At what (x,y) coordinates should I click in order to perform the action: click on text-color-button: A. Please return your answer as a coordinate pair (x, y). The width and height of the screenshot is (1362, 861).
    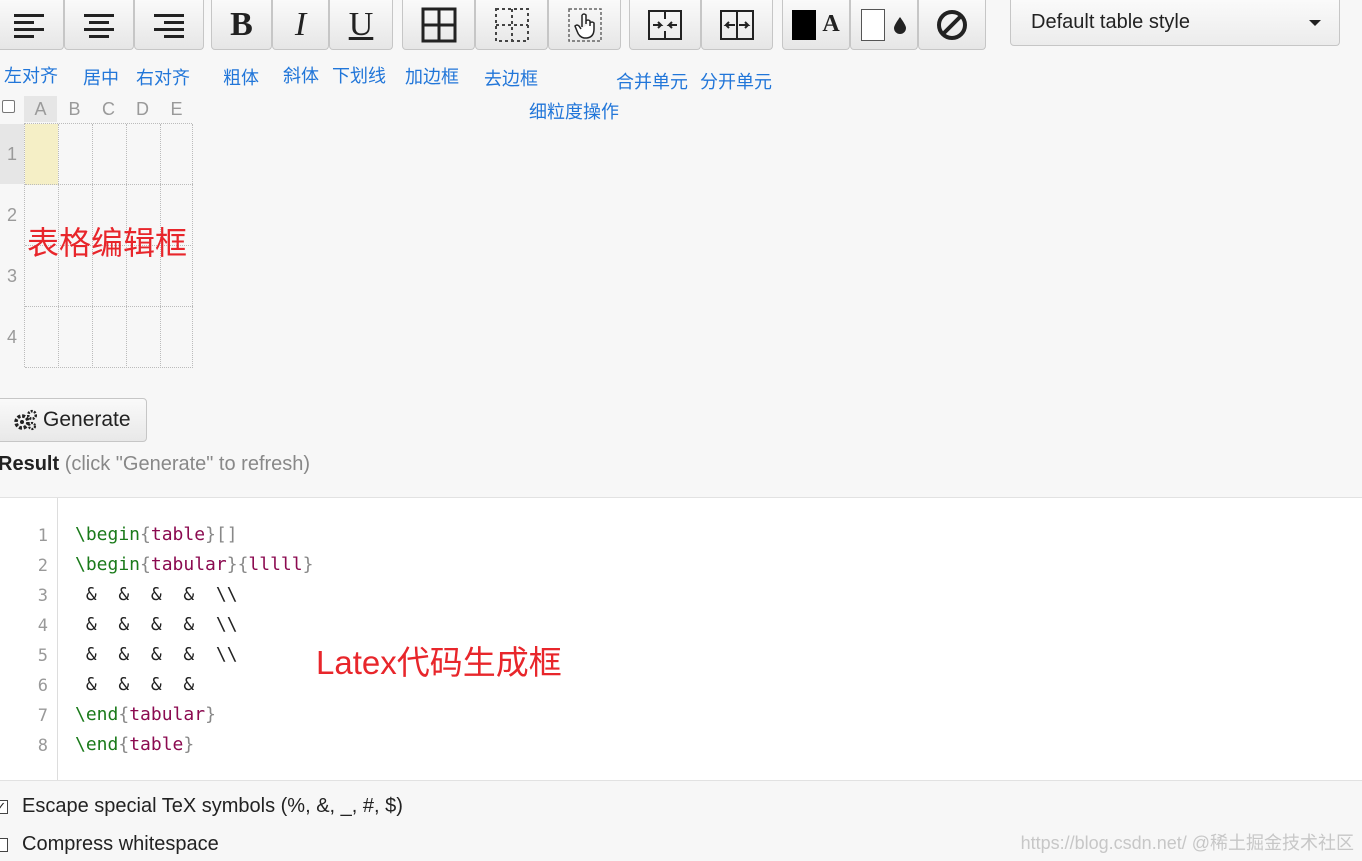
    Looking at the image, I should click on (816, 25).